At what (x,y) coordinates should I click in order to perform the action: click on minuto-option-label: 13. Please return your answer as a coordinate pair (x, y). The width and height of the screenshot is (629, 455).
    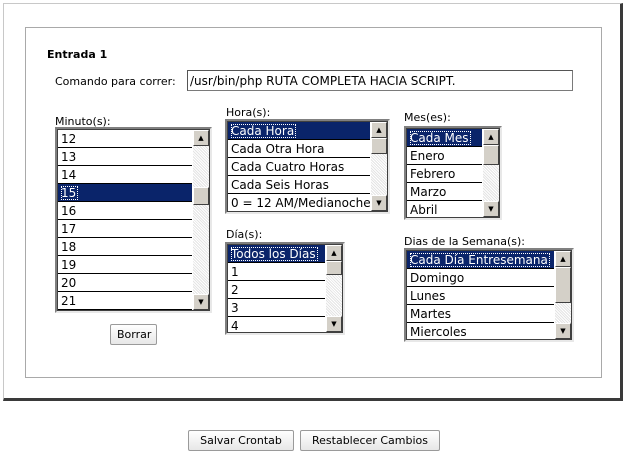
    Looking at the image, I should click on (69, 157).